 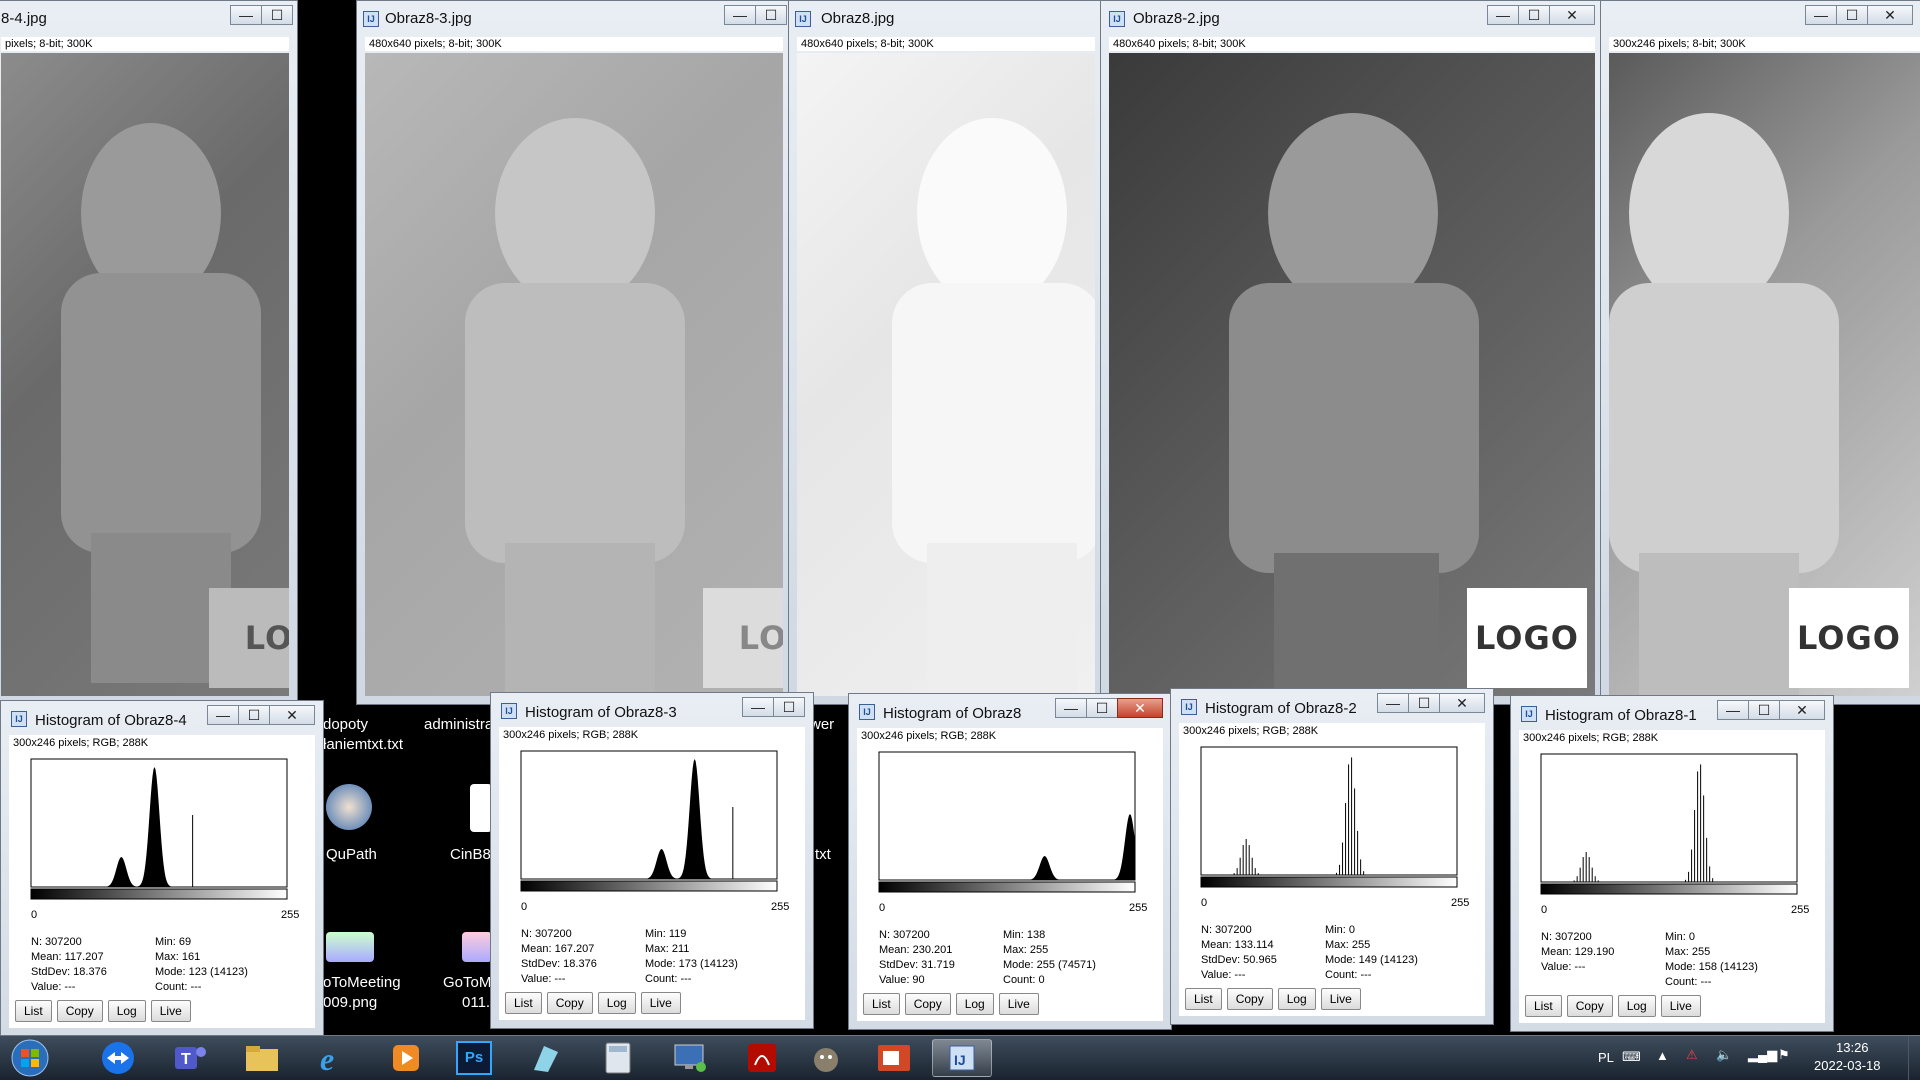 I want to click on clock-date: 2022-03-18, so click(x=1847, y=1065).